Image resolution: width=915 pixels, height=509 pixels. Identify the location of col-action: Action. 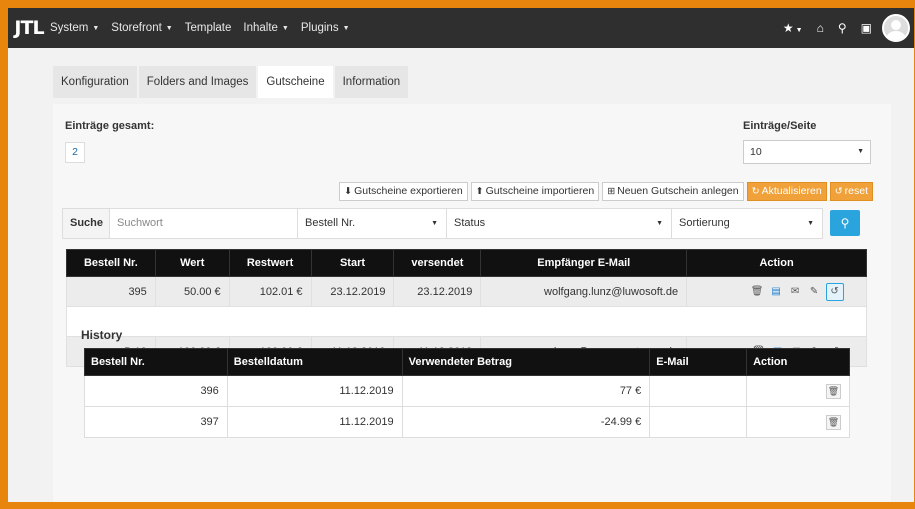
(776, 263).